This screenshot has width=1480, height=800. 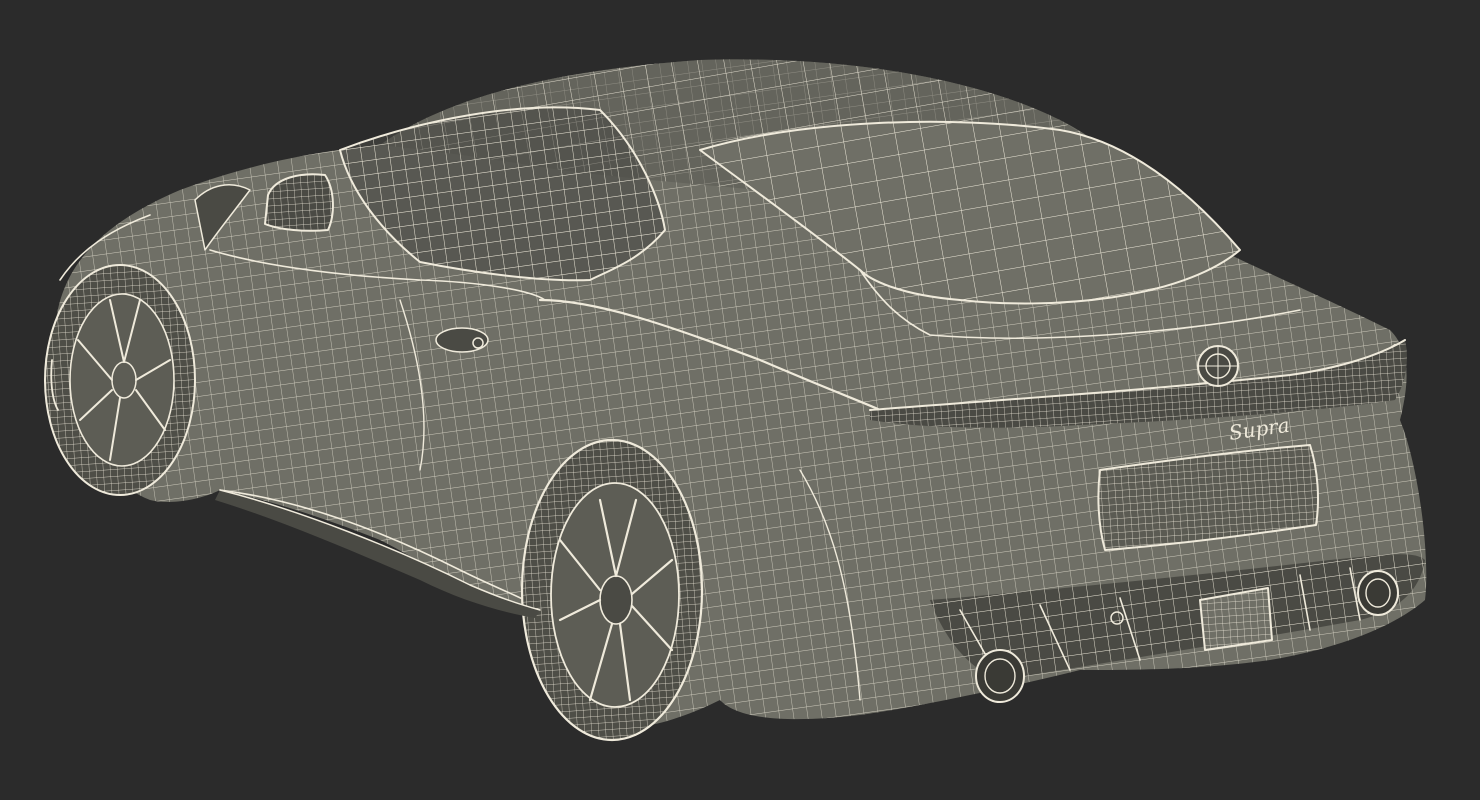 I want to click on door-handle, so click(x=462, y=340).